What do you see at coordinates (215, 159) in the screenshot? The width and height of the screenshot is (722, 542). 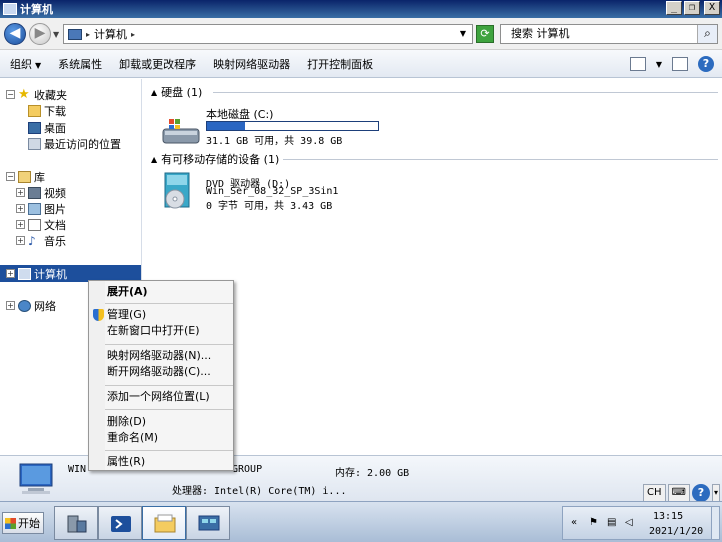 I see `removable-group-header: ▲ 有可移动存储的设备 (1)` at bounding box center [215, 159].